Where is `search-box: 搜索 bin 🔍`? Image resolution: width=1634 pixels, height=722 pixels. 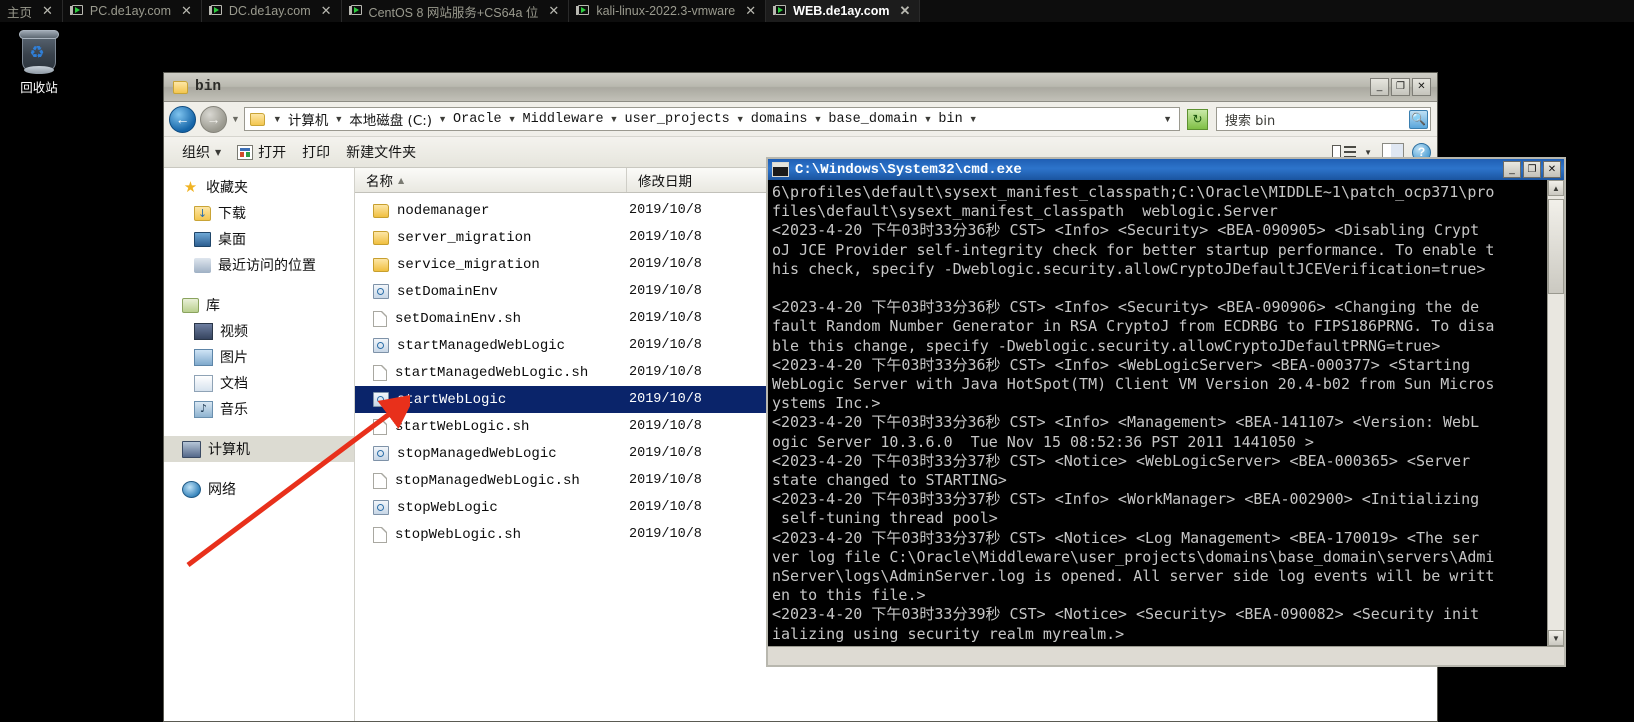
search-box: 搜索 bin 🔍 is located at coordinates (1323, 119).